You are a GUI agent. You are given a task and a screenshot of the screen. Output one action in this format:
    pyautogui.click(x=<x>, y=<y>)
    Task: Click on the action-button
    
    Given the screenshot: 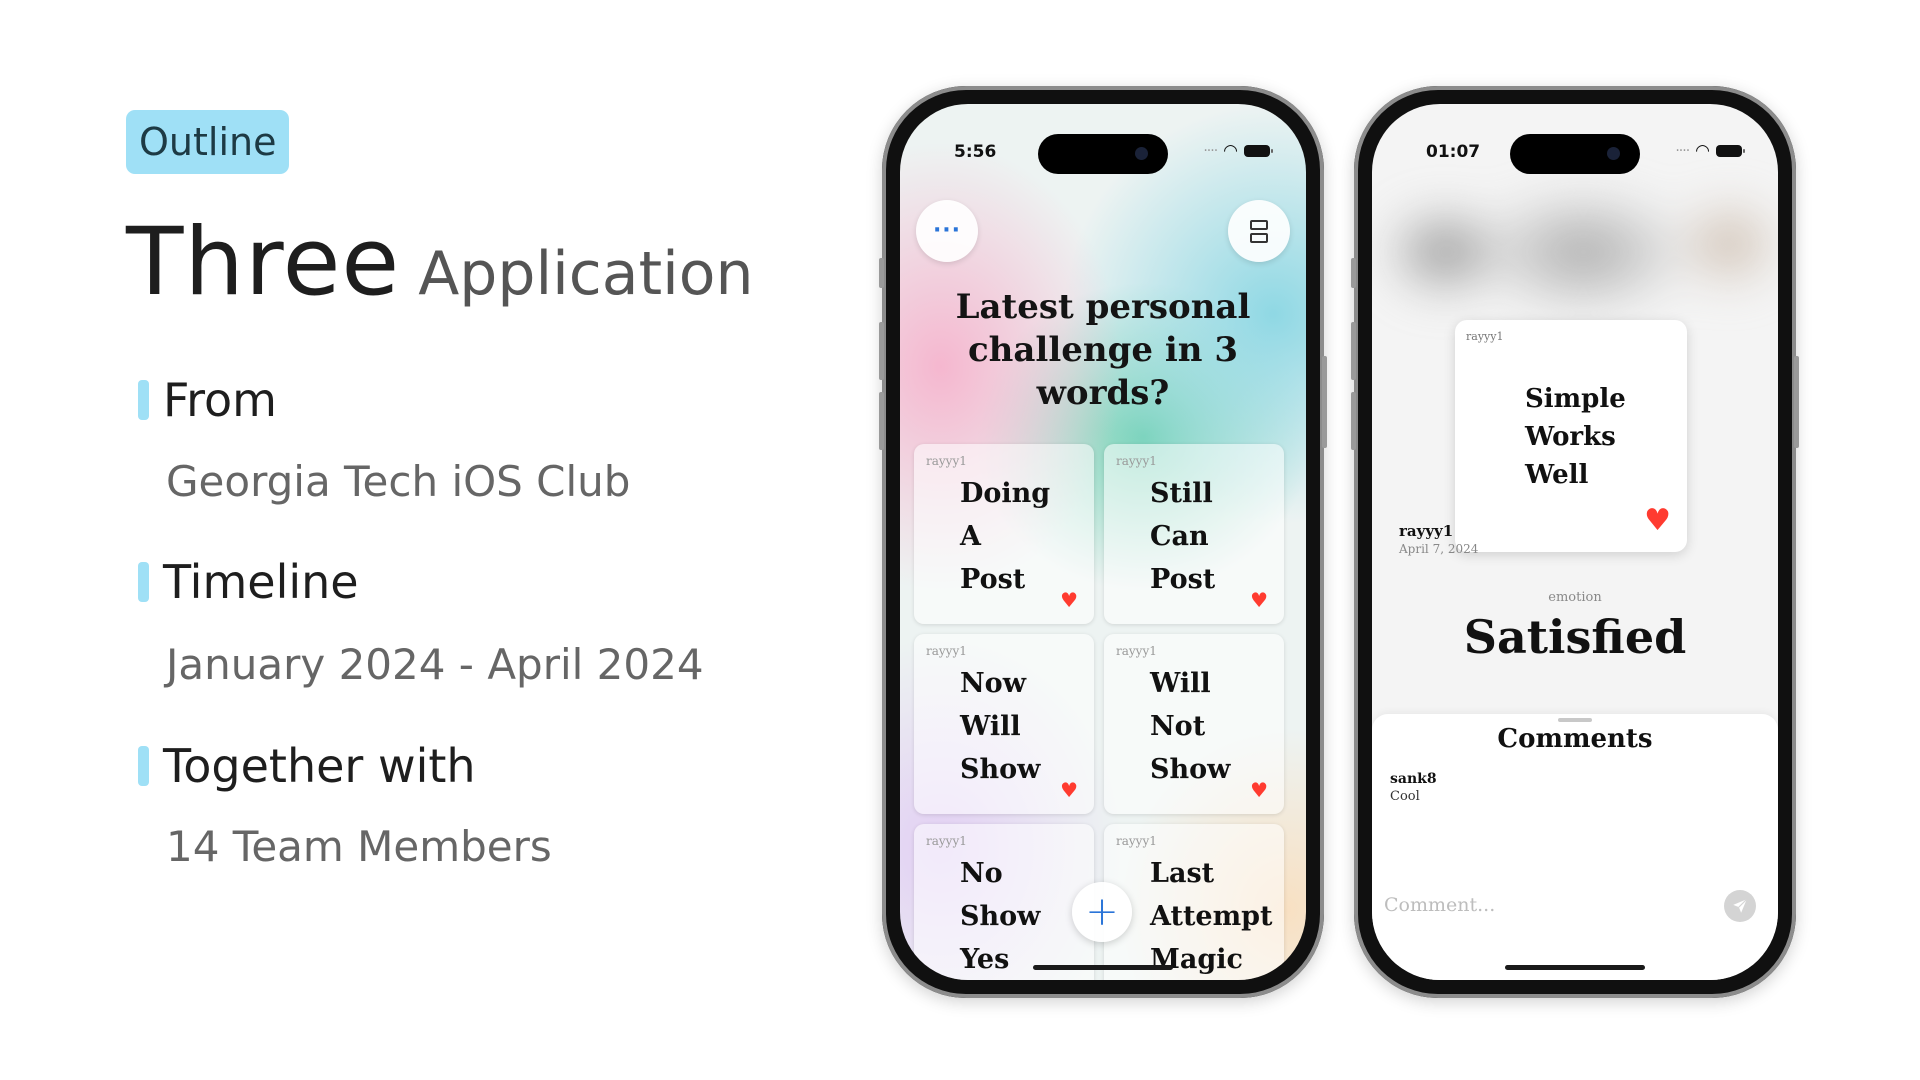 What is the action you would take?
    pyautogui.click(x=881, y=273)
    